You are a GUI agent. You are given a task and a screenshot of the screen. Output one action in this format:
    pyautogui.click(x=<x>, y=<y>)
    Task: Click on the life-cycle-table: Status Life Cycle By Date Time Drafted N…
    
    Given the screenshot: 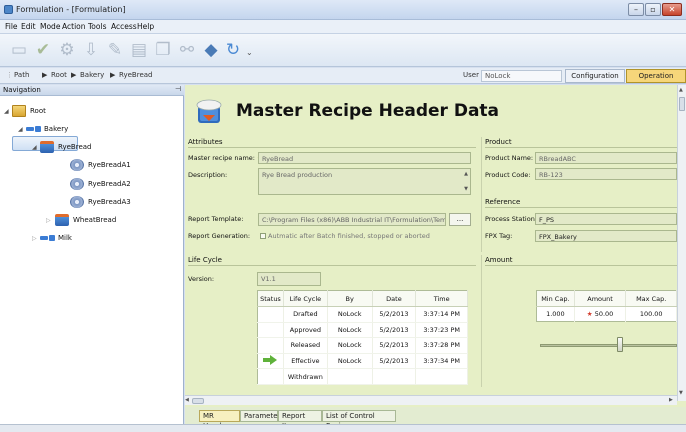 What is the action you would take?
    pyautogui.click(x=362, y=337)
    